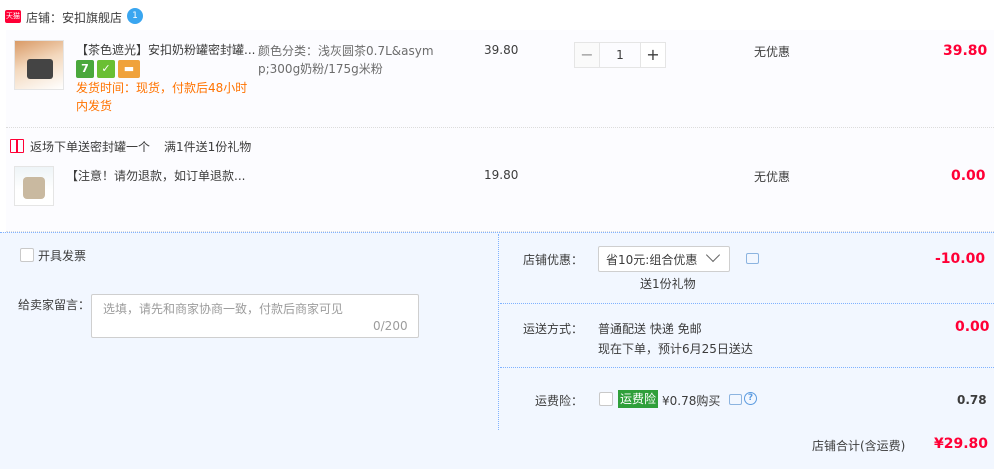 This screenshot has height=469, width=994. Describe the element at coordinates (17, 146) in the screenshot. I see `gift-icon` at that location.